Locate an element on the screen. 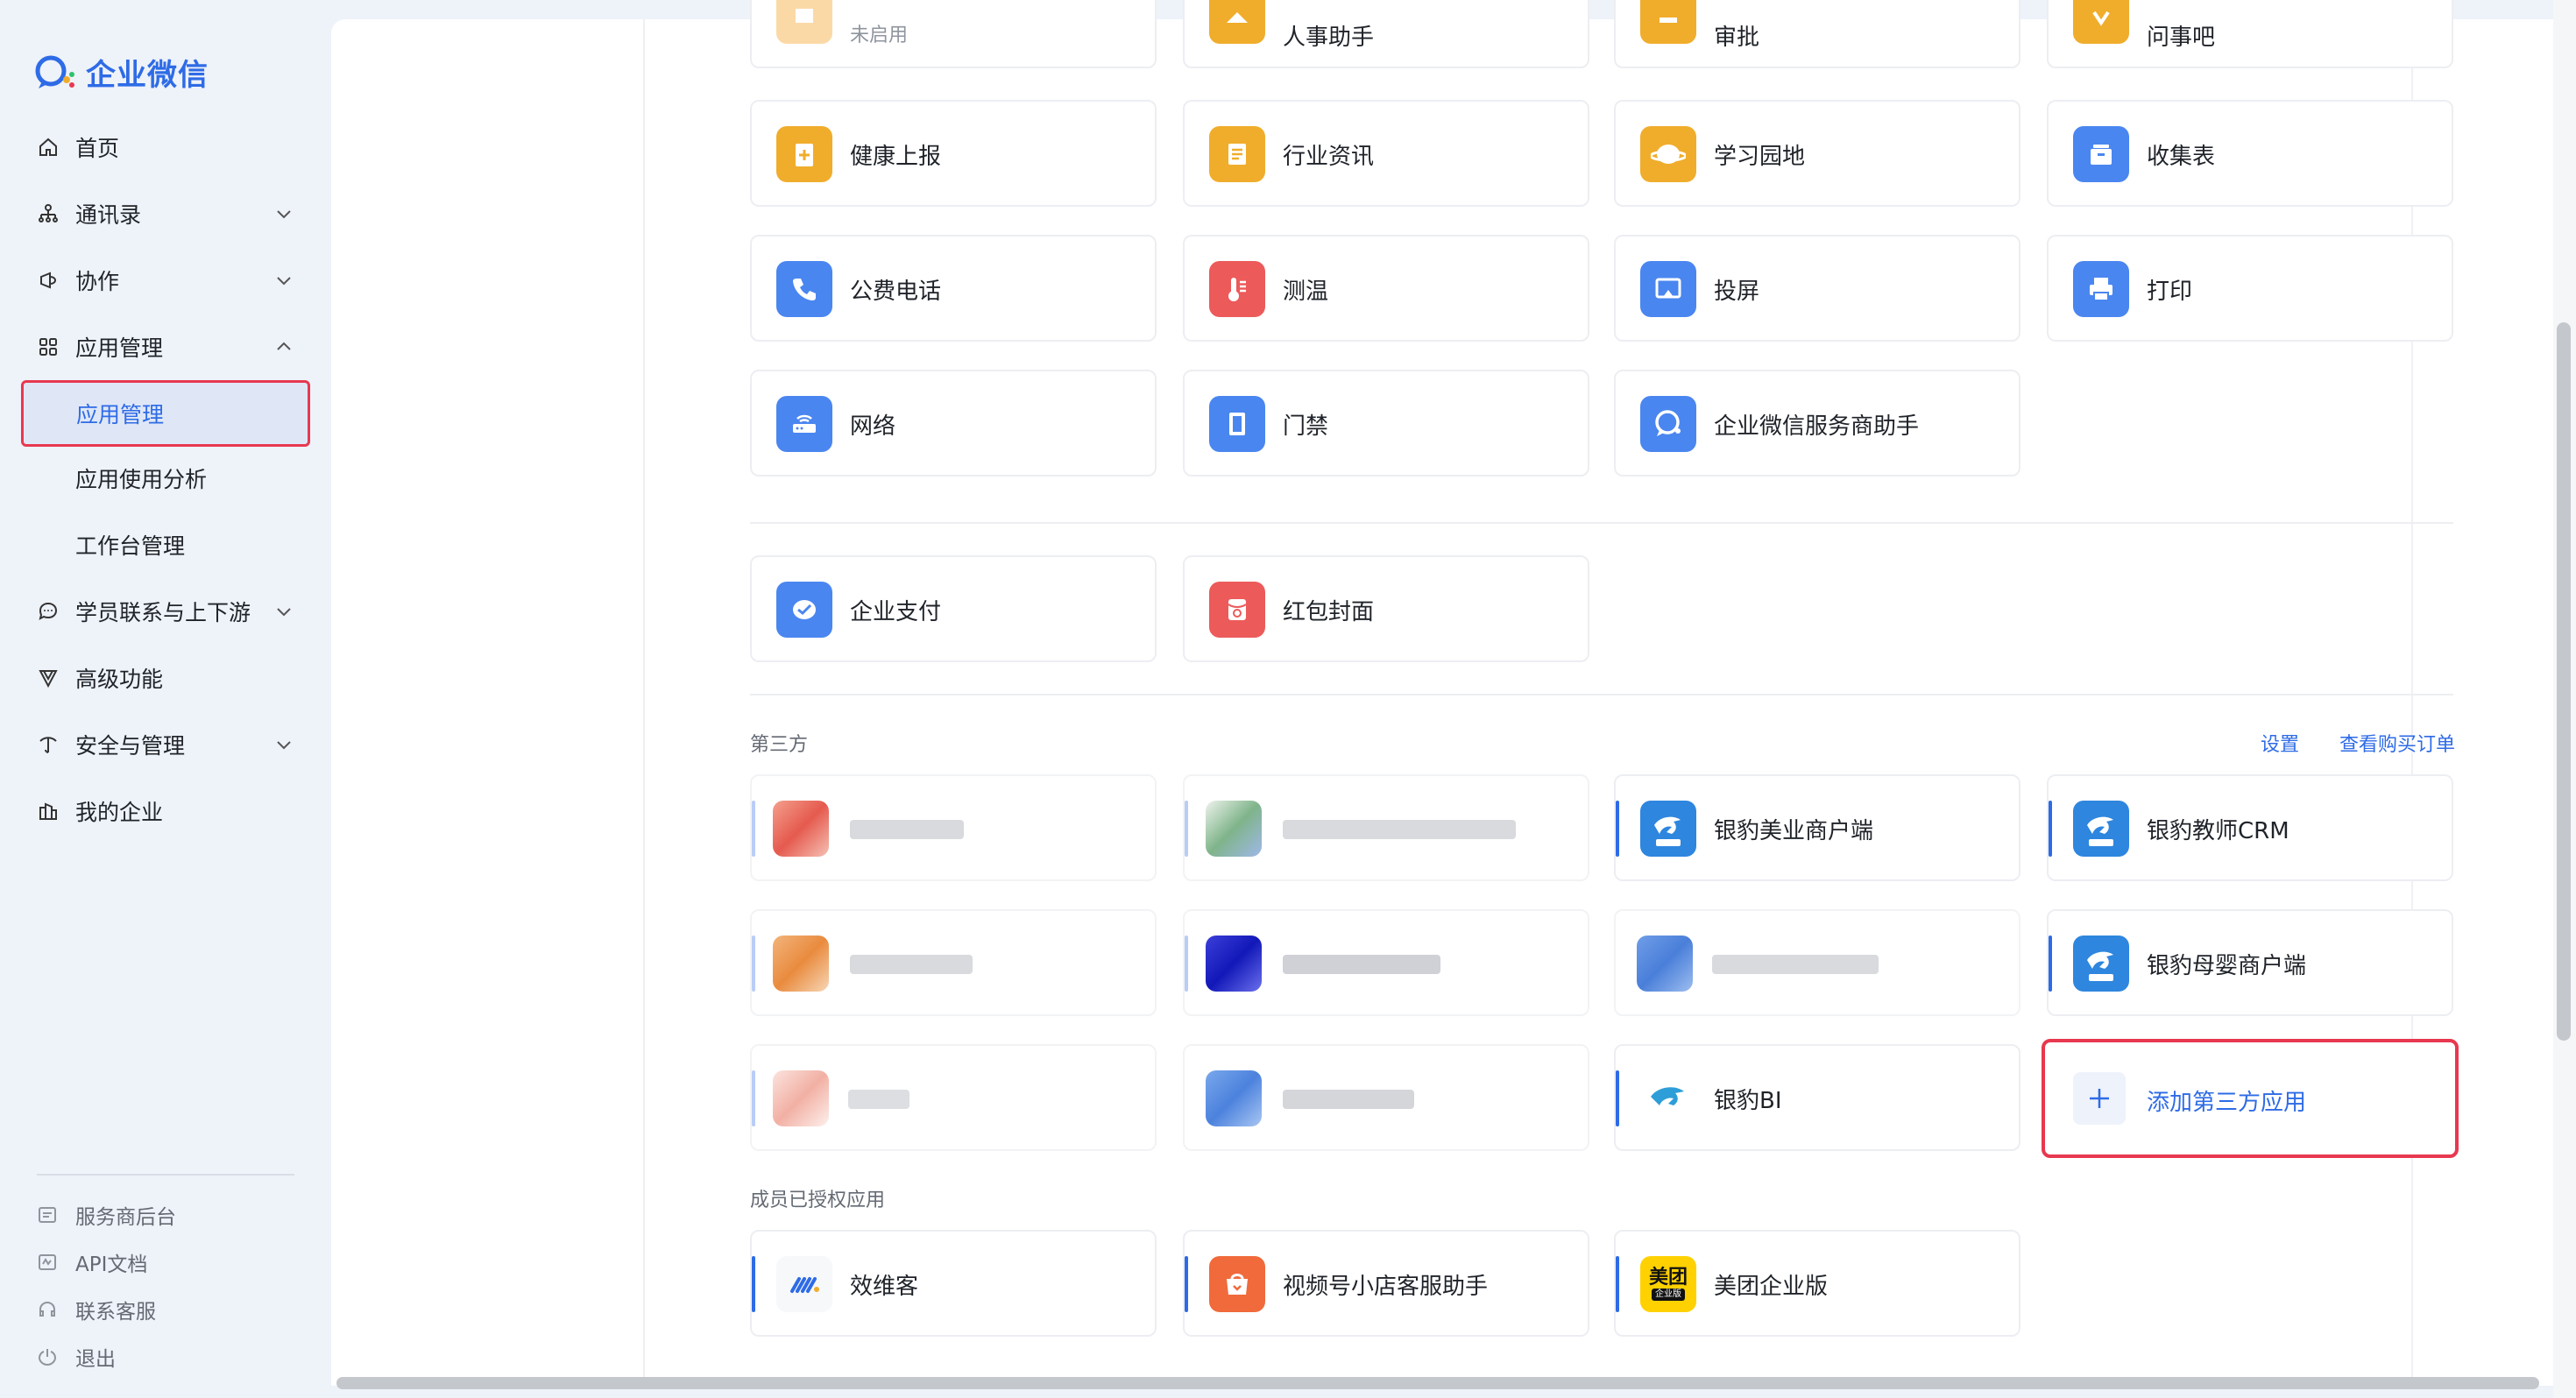 Image resolution: width=2576 pixels, height=1398 pixels. app-name: 银豹教师CRM is located at coordinates (2218, 831).